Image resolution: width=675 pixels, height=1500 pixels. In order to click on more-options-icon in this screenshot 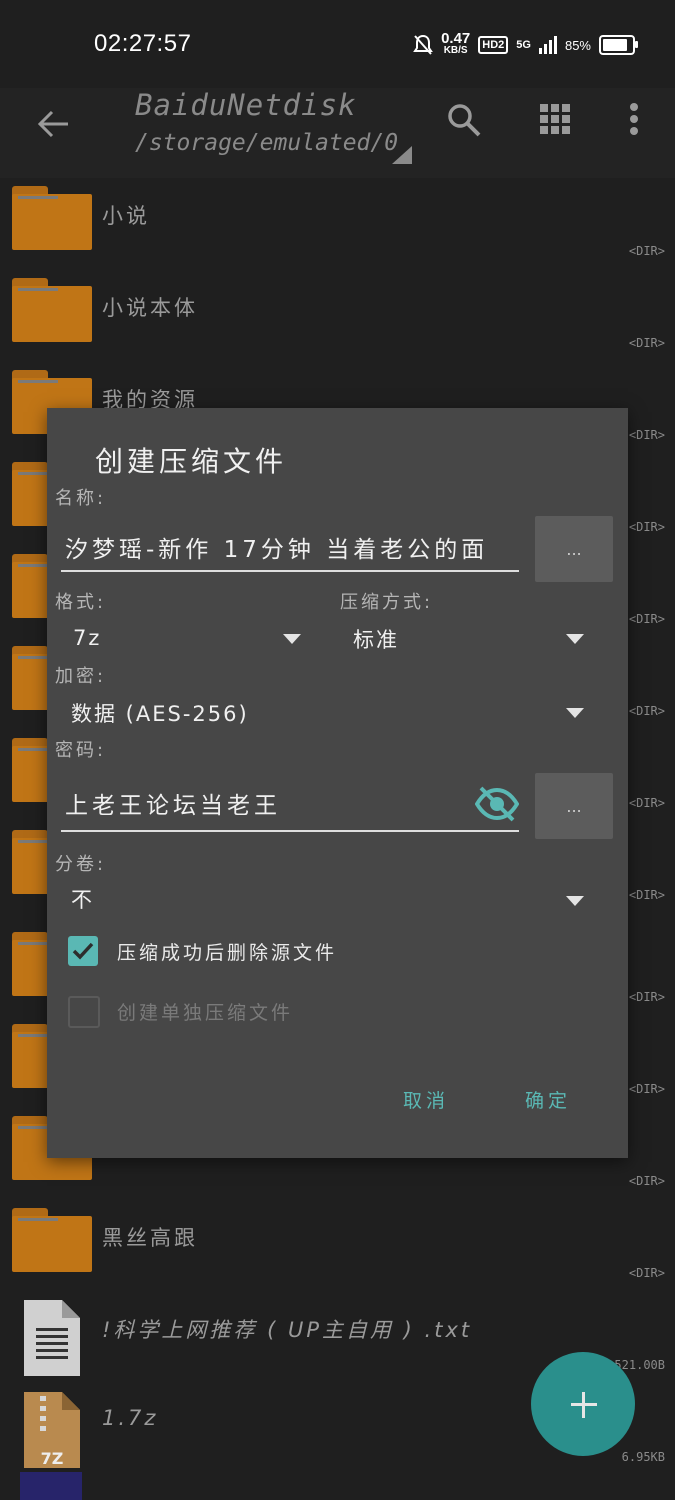, I will do `click(634, 120)`.